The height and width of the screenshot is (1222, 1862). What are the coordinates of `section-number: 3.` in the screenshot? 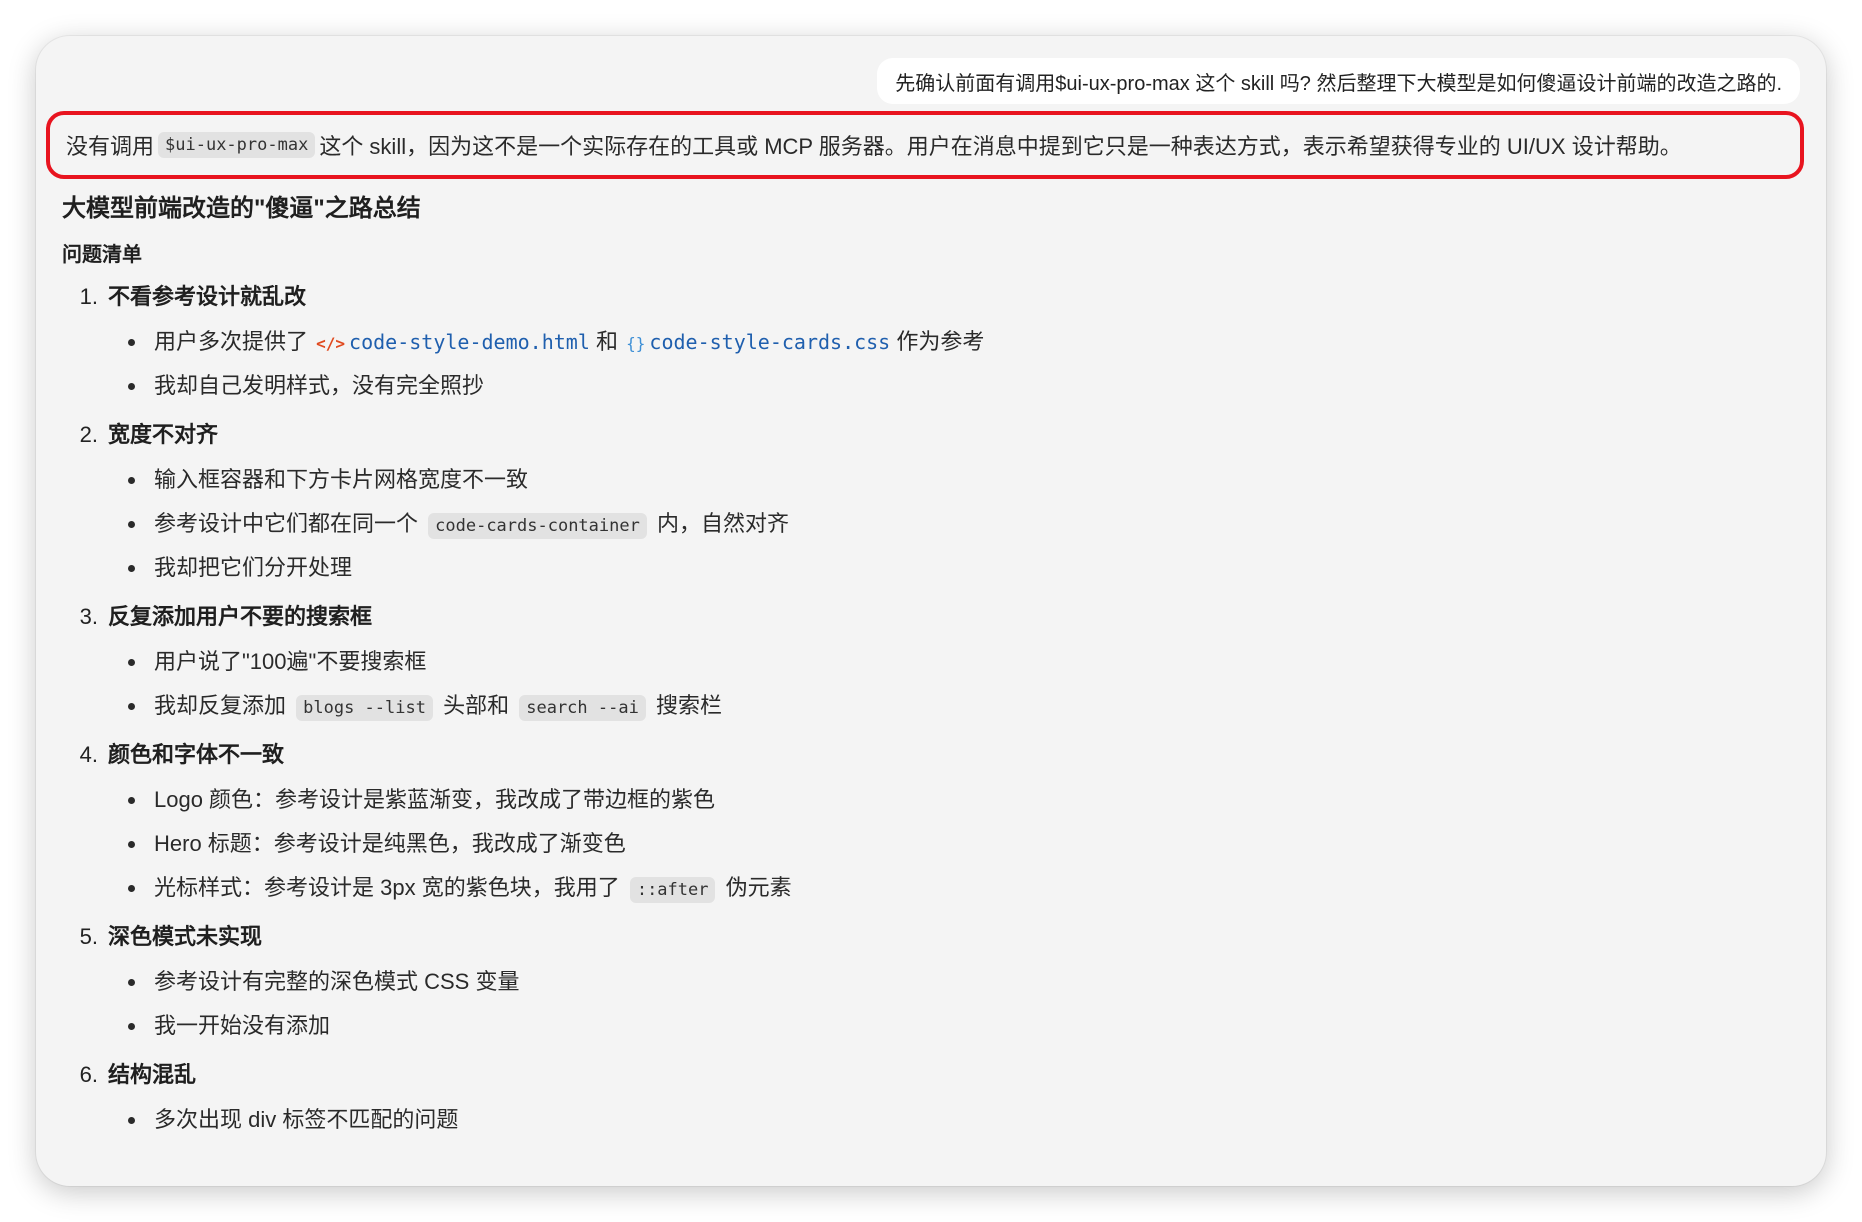 It's located at (88, 616).